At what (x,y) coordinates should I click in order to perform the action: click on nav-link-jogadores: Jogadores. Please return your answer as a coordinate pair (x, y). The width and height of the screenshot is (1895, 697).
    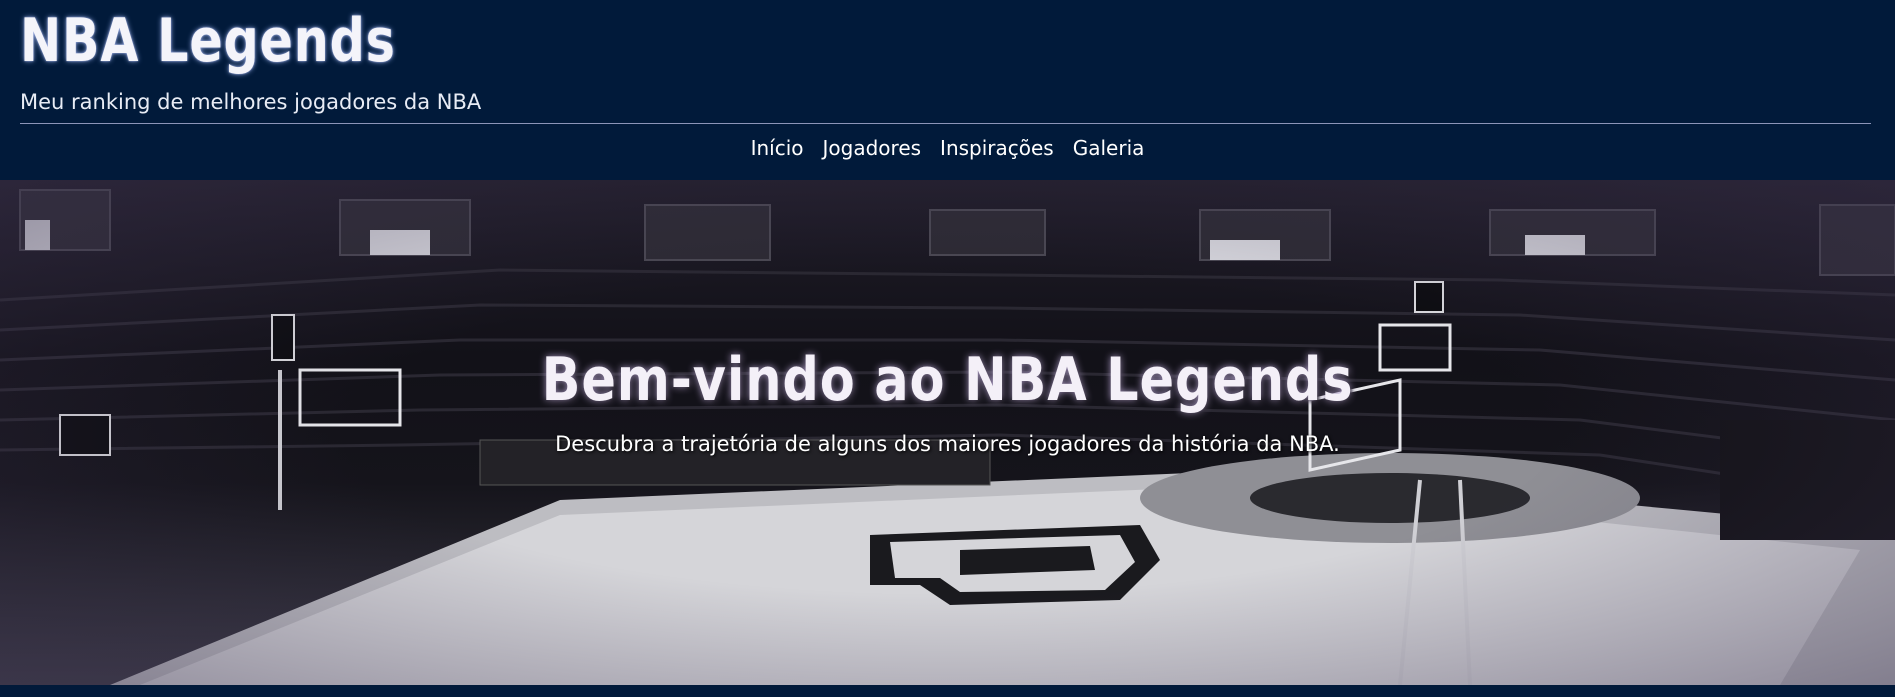
    Looking at the image, I should click on (872, 148).